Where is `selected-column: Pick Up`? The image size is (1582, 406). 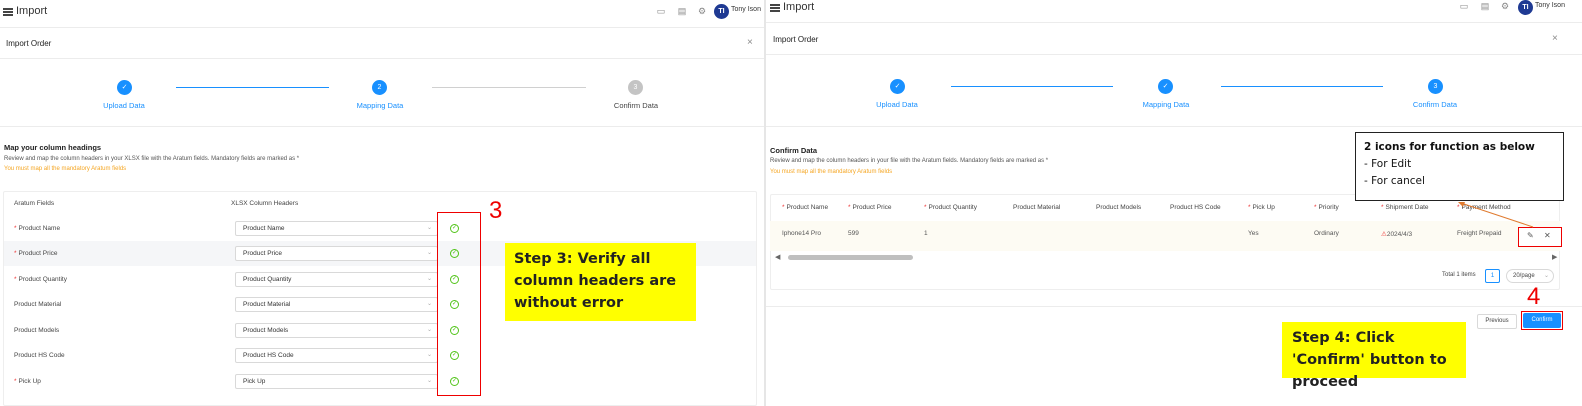 selected-column: Pick Up is located at coordinates (254, 381).